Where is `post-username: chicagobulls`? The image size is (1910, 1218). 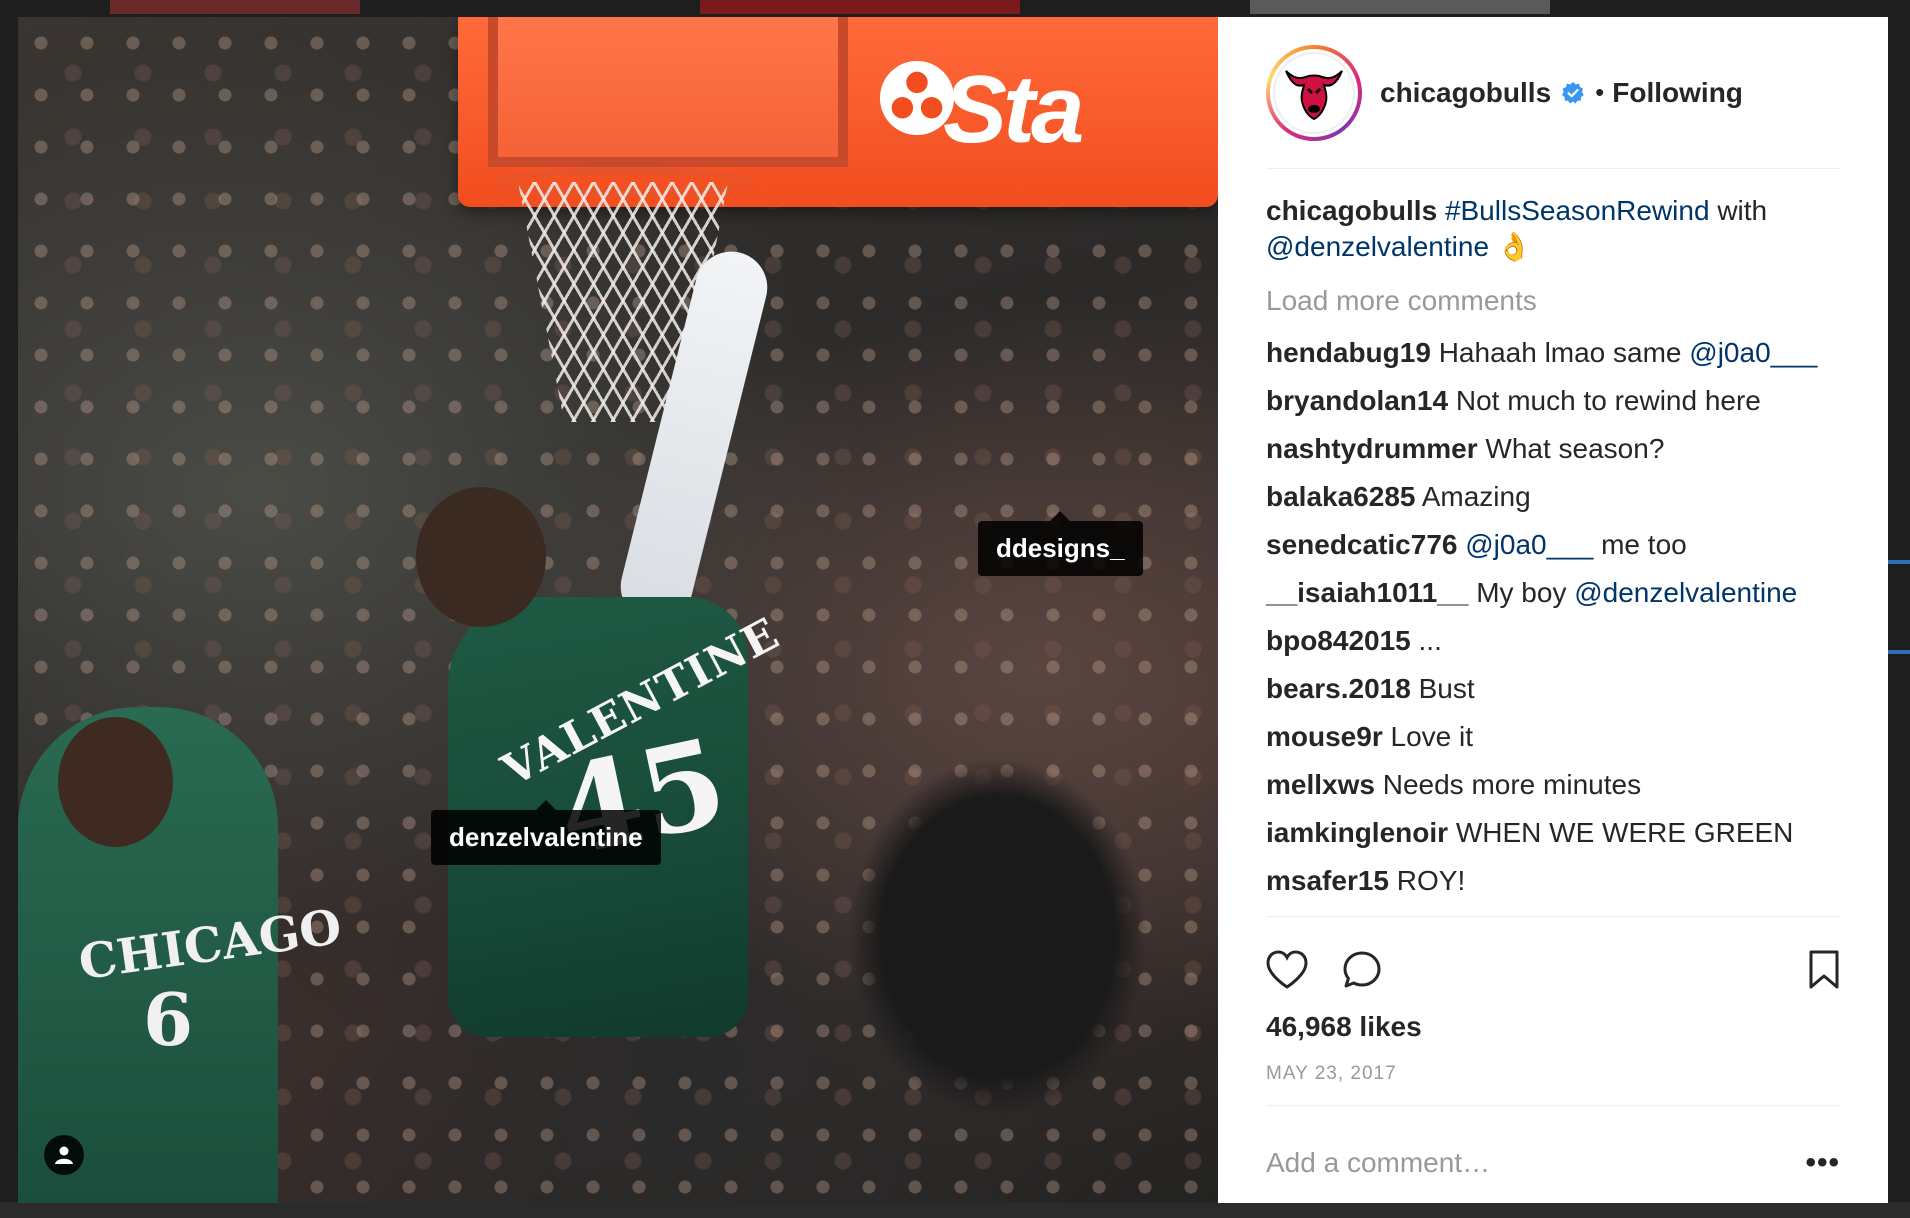 post-username: chicagobulls is located at coordinates (1465, 93).